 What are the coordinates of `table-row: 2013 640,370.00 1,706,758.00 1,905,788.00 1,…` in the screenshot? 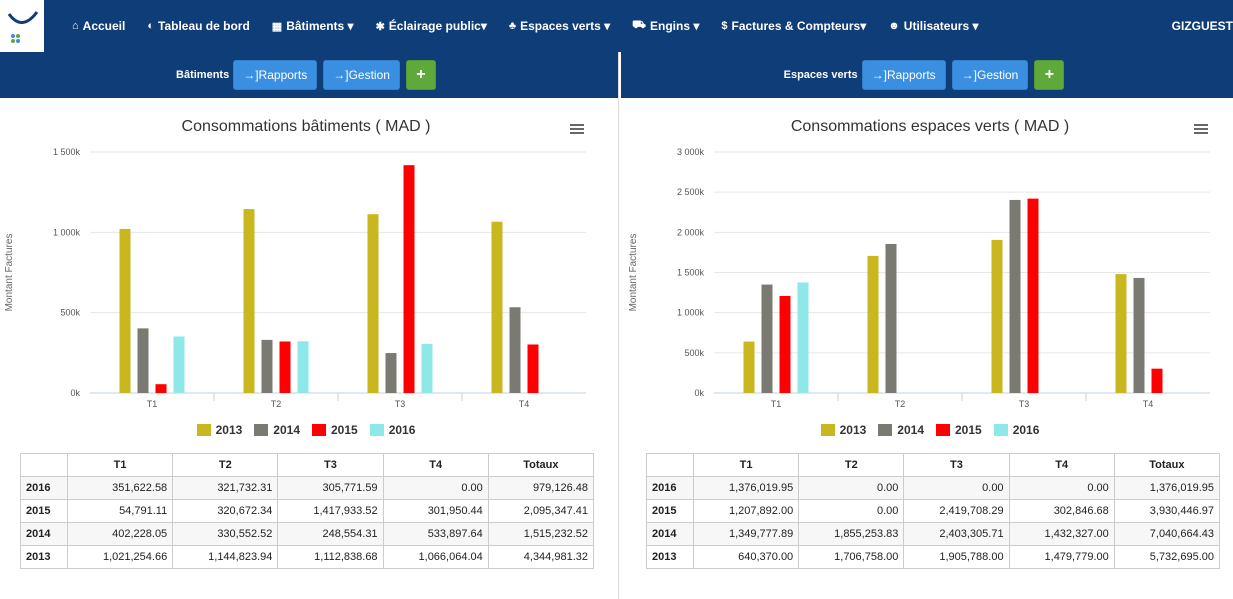 It's located at (933, 557).